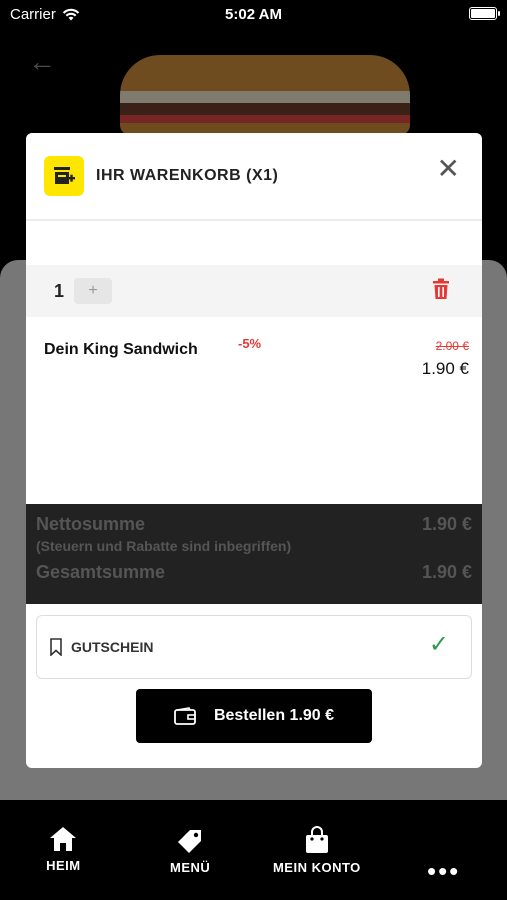  I want to click on nav-label-home: HEIM, so click(63, 865).